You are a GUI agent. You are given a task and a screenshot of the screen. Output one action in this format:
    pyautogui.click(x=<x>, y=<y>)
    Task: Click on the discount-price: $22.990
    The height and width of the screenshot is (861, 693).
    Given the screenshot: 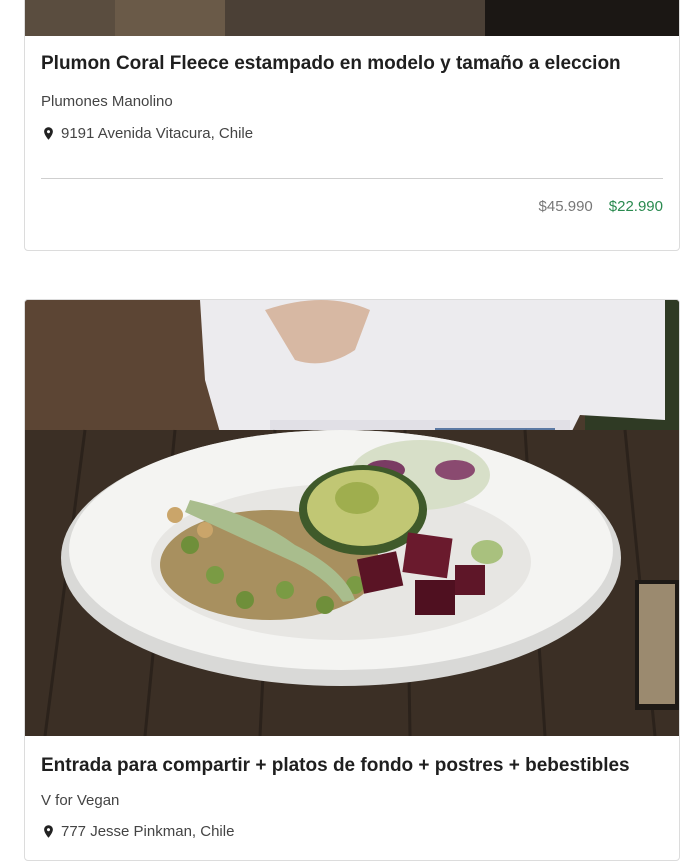 What is the action you would take?
    pyautogui.click(x=635, y=206)
    